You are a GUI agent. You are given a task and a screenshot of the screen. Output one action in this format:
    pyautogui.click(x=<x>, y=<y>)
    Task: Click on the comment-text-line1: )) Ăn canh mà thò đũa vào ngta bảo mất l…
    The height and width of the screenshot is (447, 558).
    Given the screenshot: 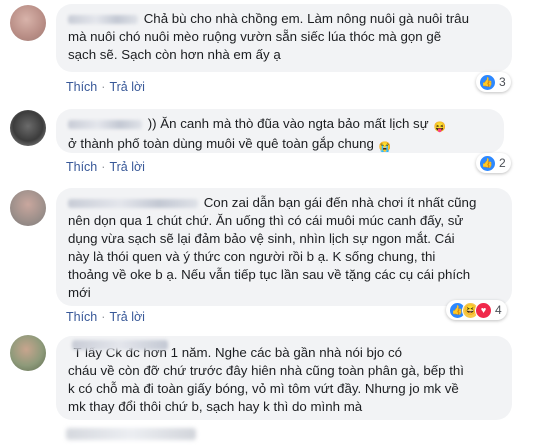 What is the action you would take?
    pyautogui.click(x=288, y=123)
    